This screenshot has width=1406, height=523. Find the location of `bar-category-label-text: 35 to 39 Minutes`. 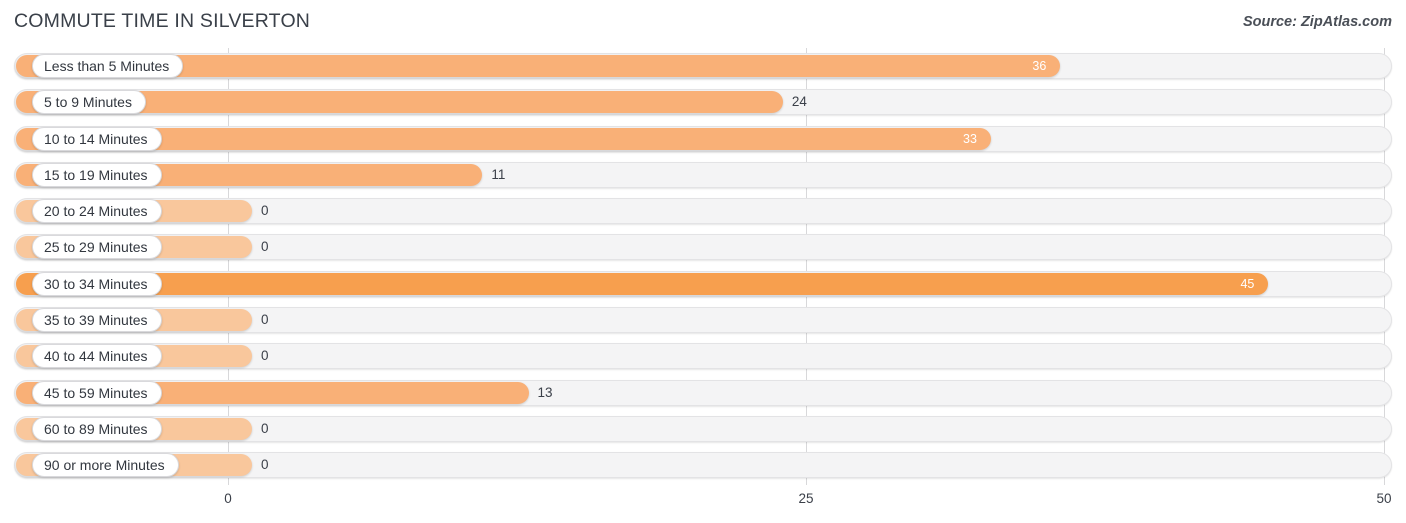

bar-category-label-text: 35 to 39 Minutes is located at coordinates (96, 320).